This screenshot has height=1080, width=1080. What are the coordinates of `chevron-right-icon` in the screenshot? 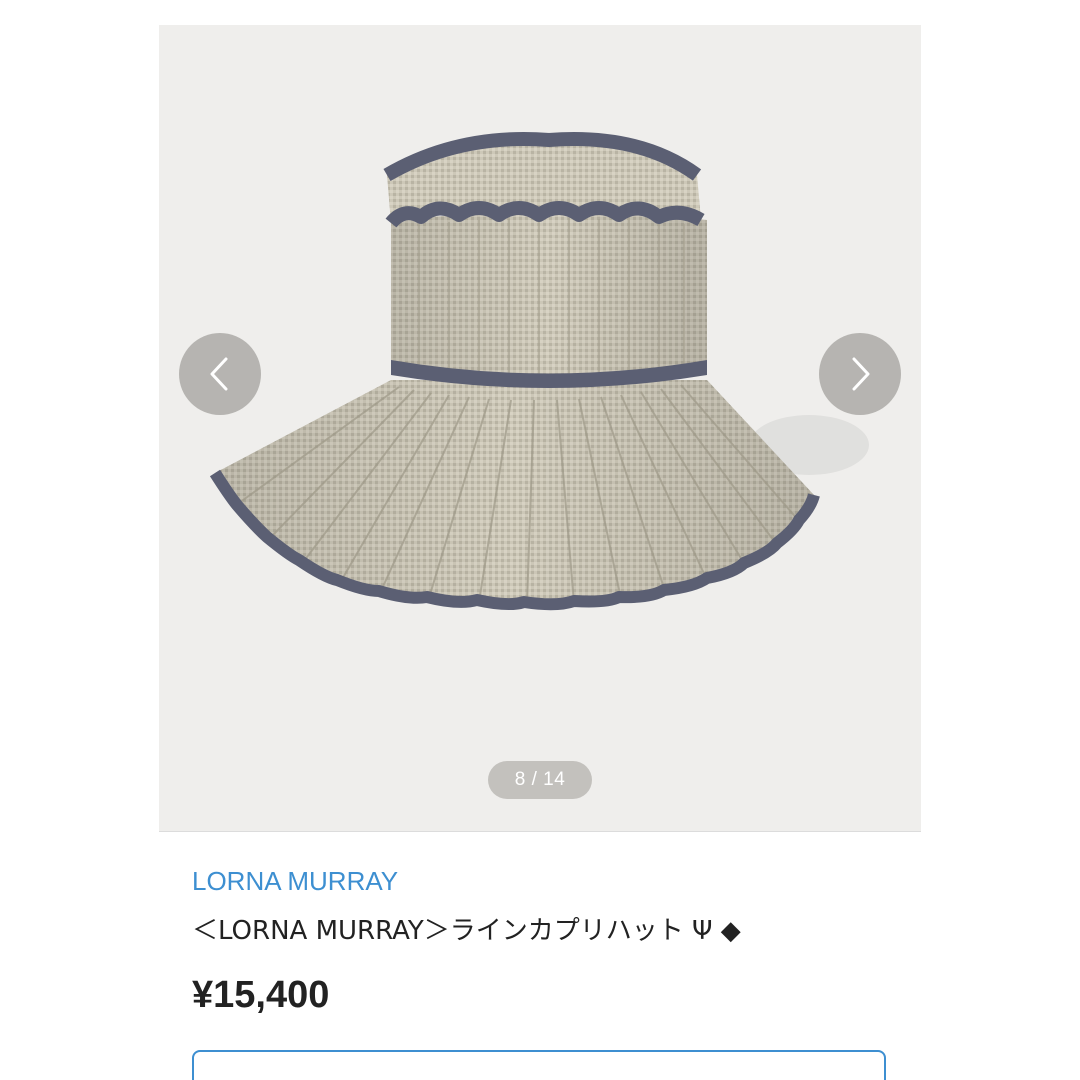 It's located at (861, 374).